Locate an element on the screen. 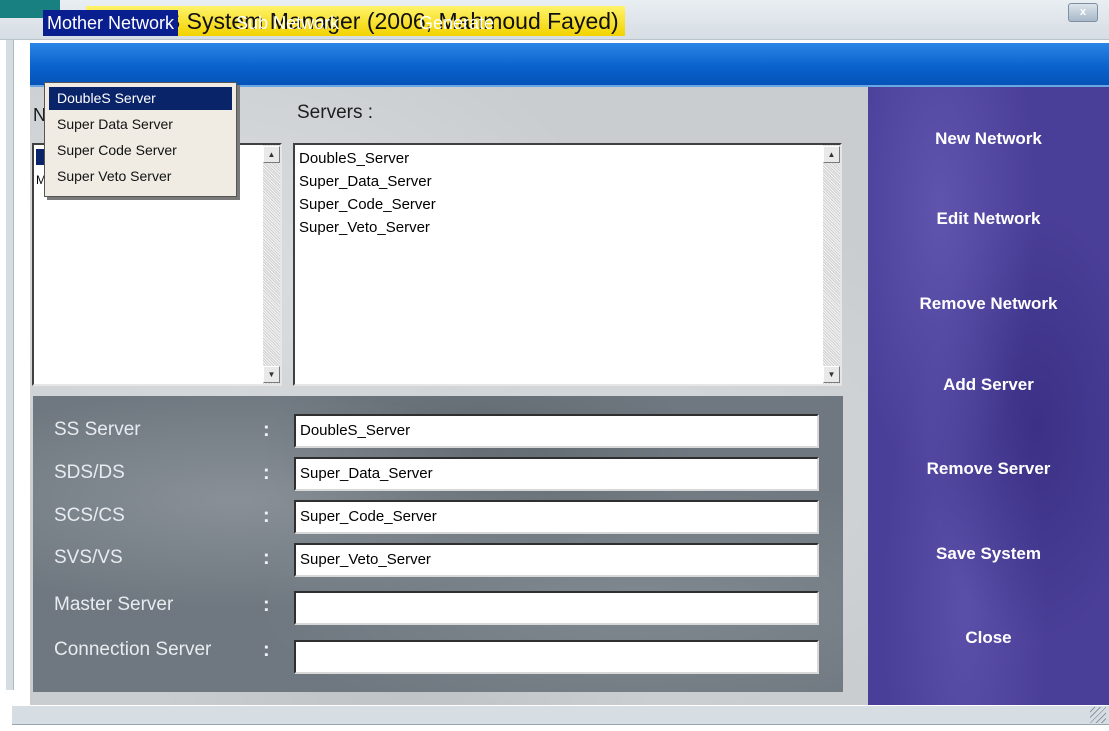 This screenshot has width=1109, height=731. resize-grip-icon is located at coordinates (1098, 715).